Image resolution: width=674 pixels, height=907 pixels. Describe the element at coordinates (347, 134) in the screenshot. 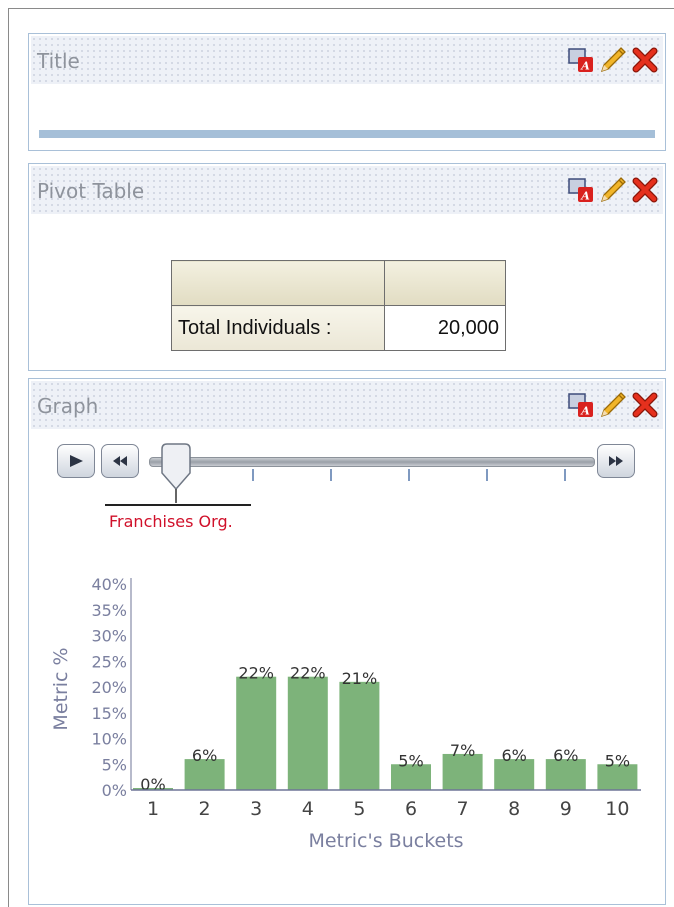

I see `title-underline` at that location.